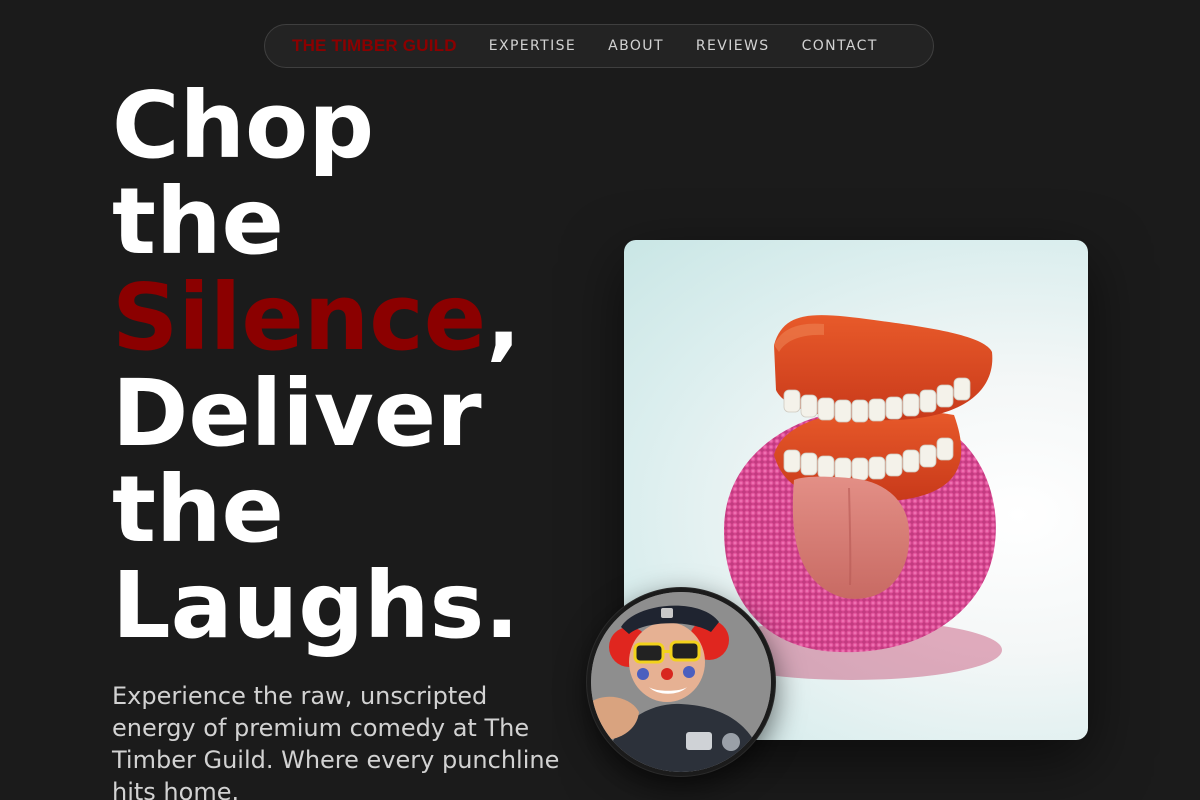  Describe the element at coordinates (636, 46) in the screenshot. I see `nav-link-about: ABOUT` at that location.